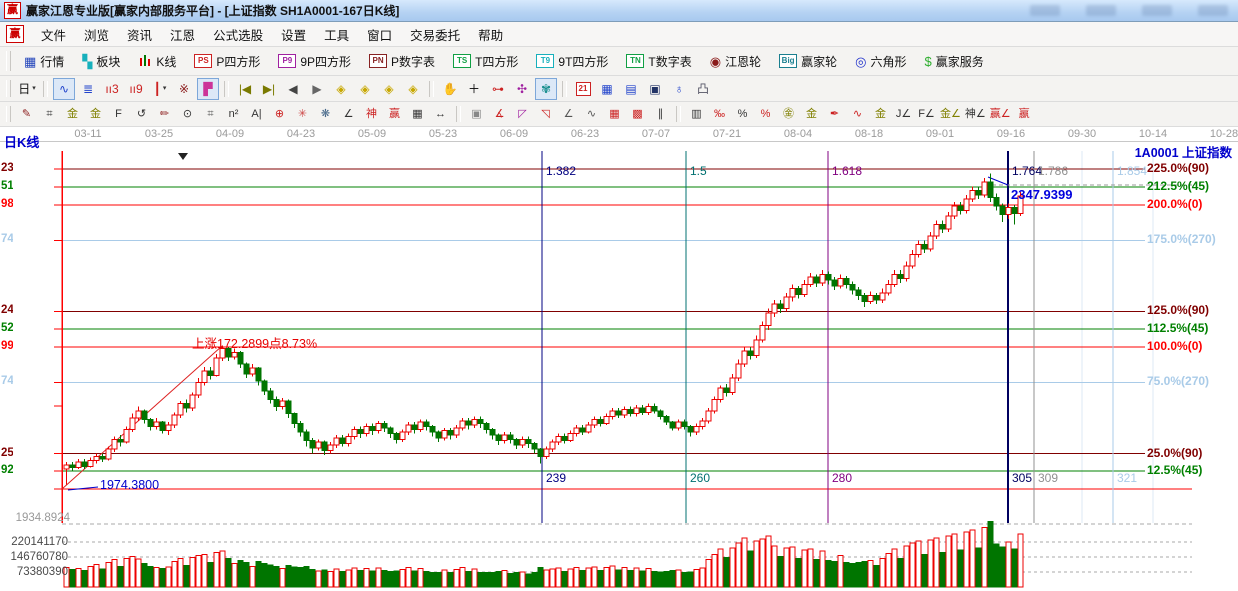 This screenshot has width=1238, height=591. Describe the element at coordinates (210, 114) in the screenshot. I see `comb-ruler-icon: ⌗` at that location.